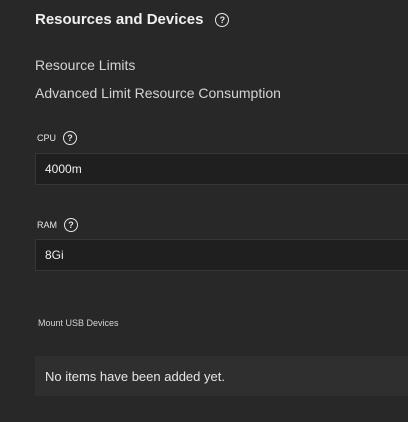  I want to click on cpu-help-icon: ?, so click(70, 138).